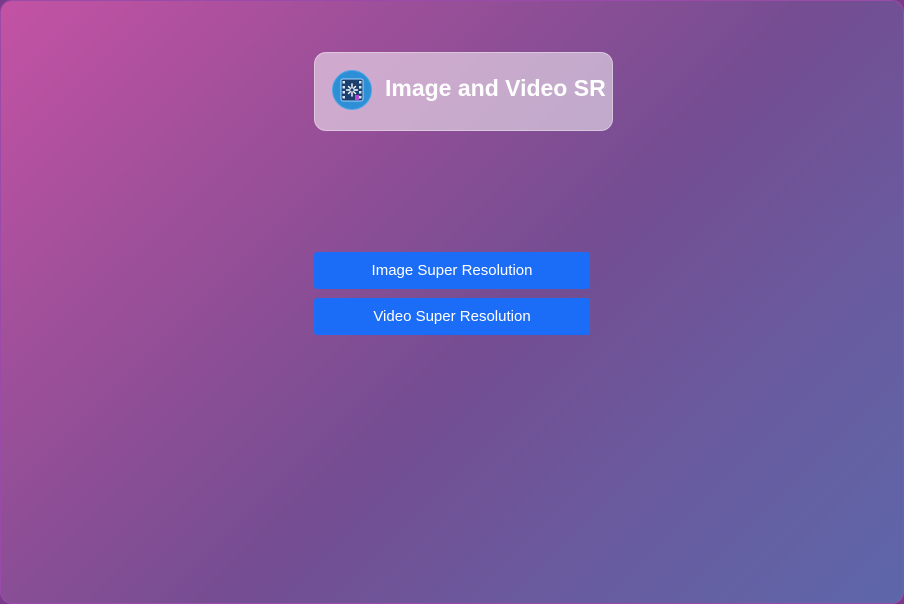 The height and width of the screenshot is (604, 904). I want to click on app-title: Image and Video SR, so click(495, 88).